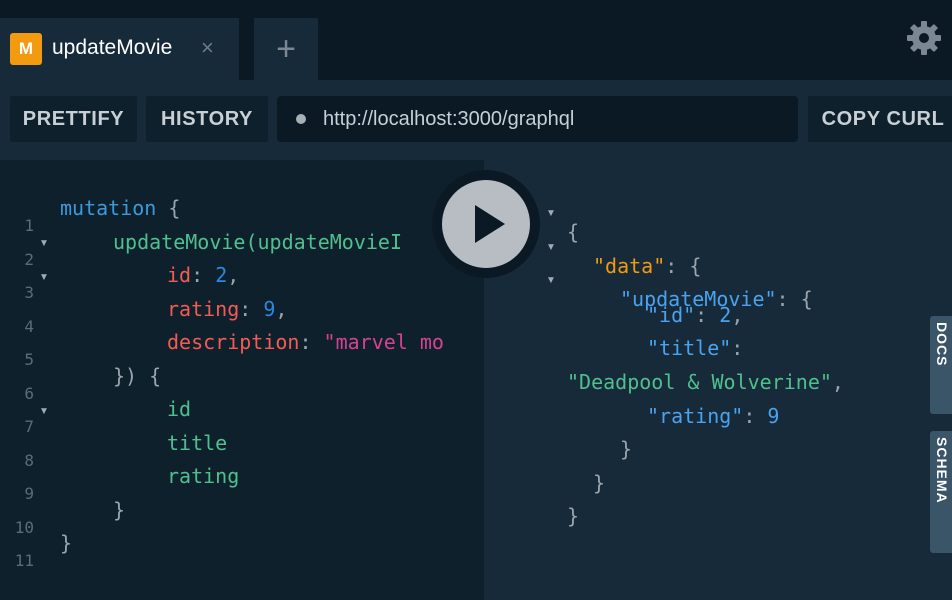  I want to click on line-number: 11, so click(24, 560).